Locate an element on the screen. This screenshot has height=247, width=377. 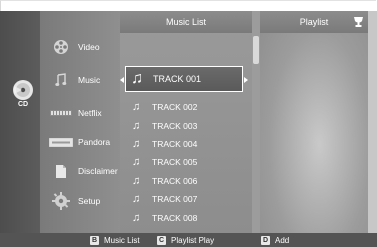
hint-playlist-play: C Playlist Play is located at coordinates (185, 240).